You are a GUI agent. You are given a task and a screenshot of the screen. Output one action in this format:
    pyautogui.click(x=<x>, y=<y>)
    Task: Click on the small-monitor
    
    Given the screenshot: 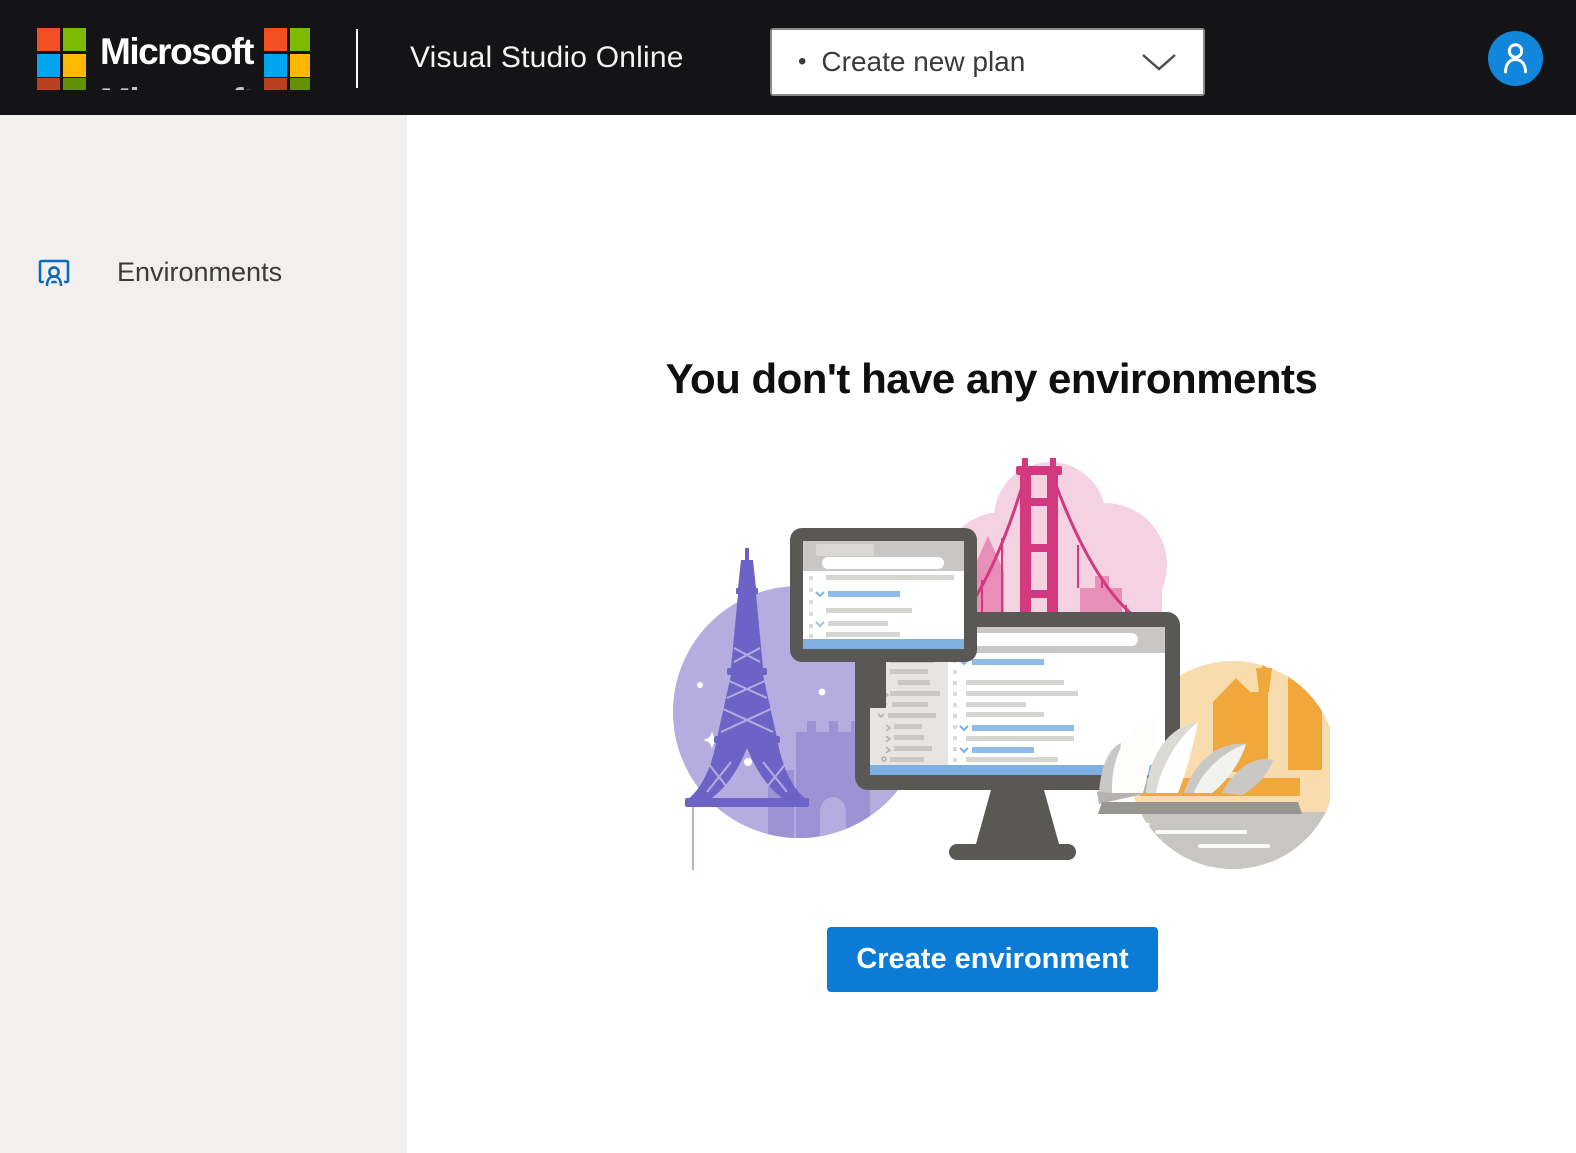 What is the action you would take?
    pyautogui.click(x=883, y=595)
    